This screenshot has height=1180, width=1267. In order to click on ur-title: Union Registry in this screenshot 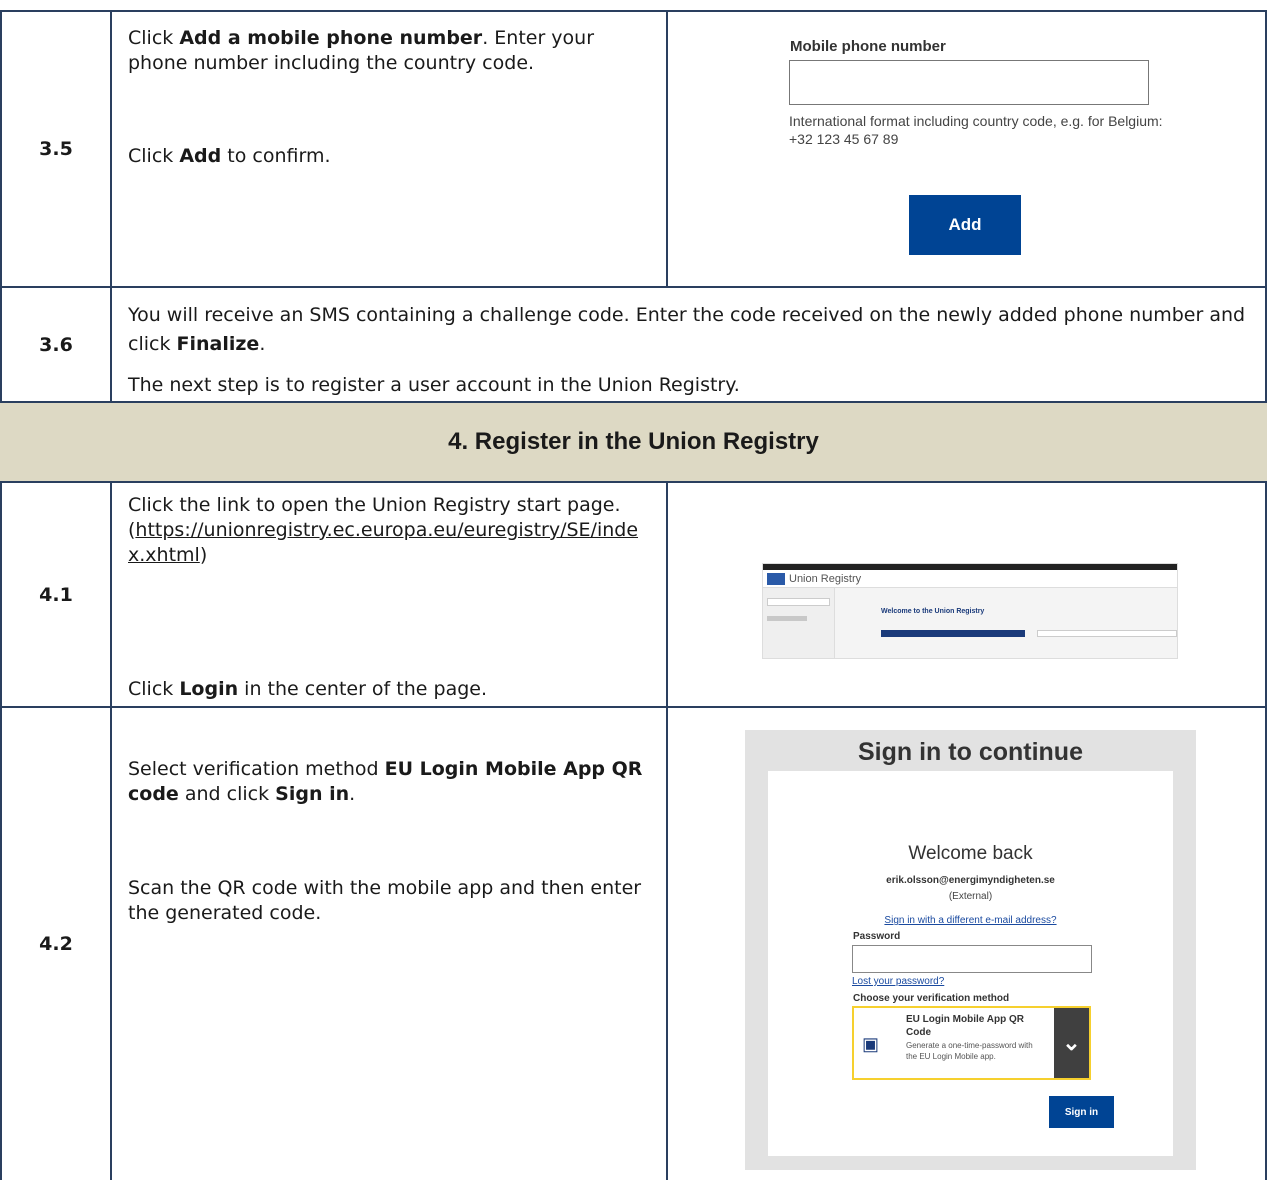, I will do `click(825, 578)`.